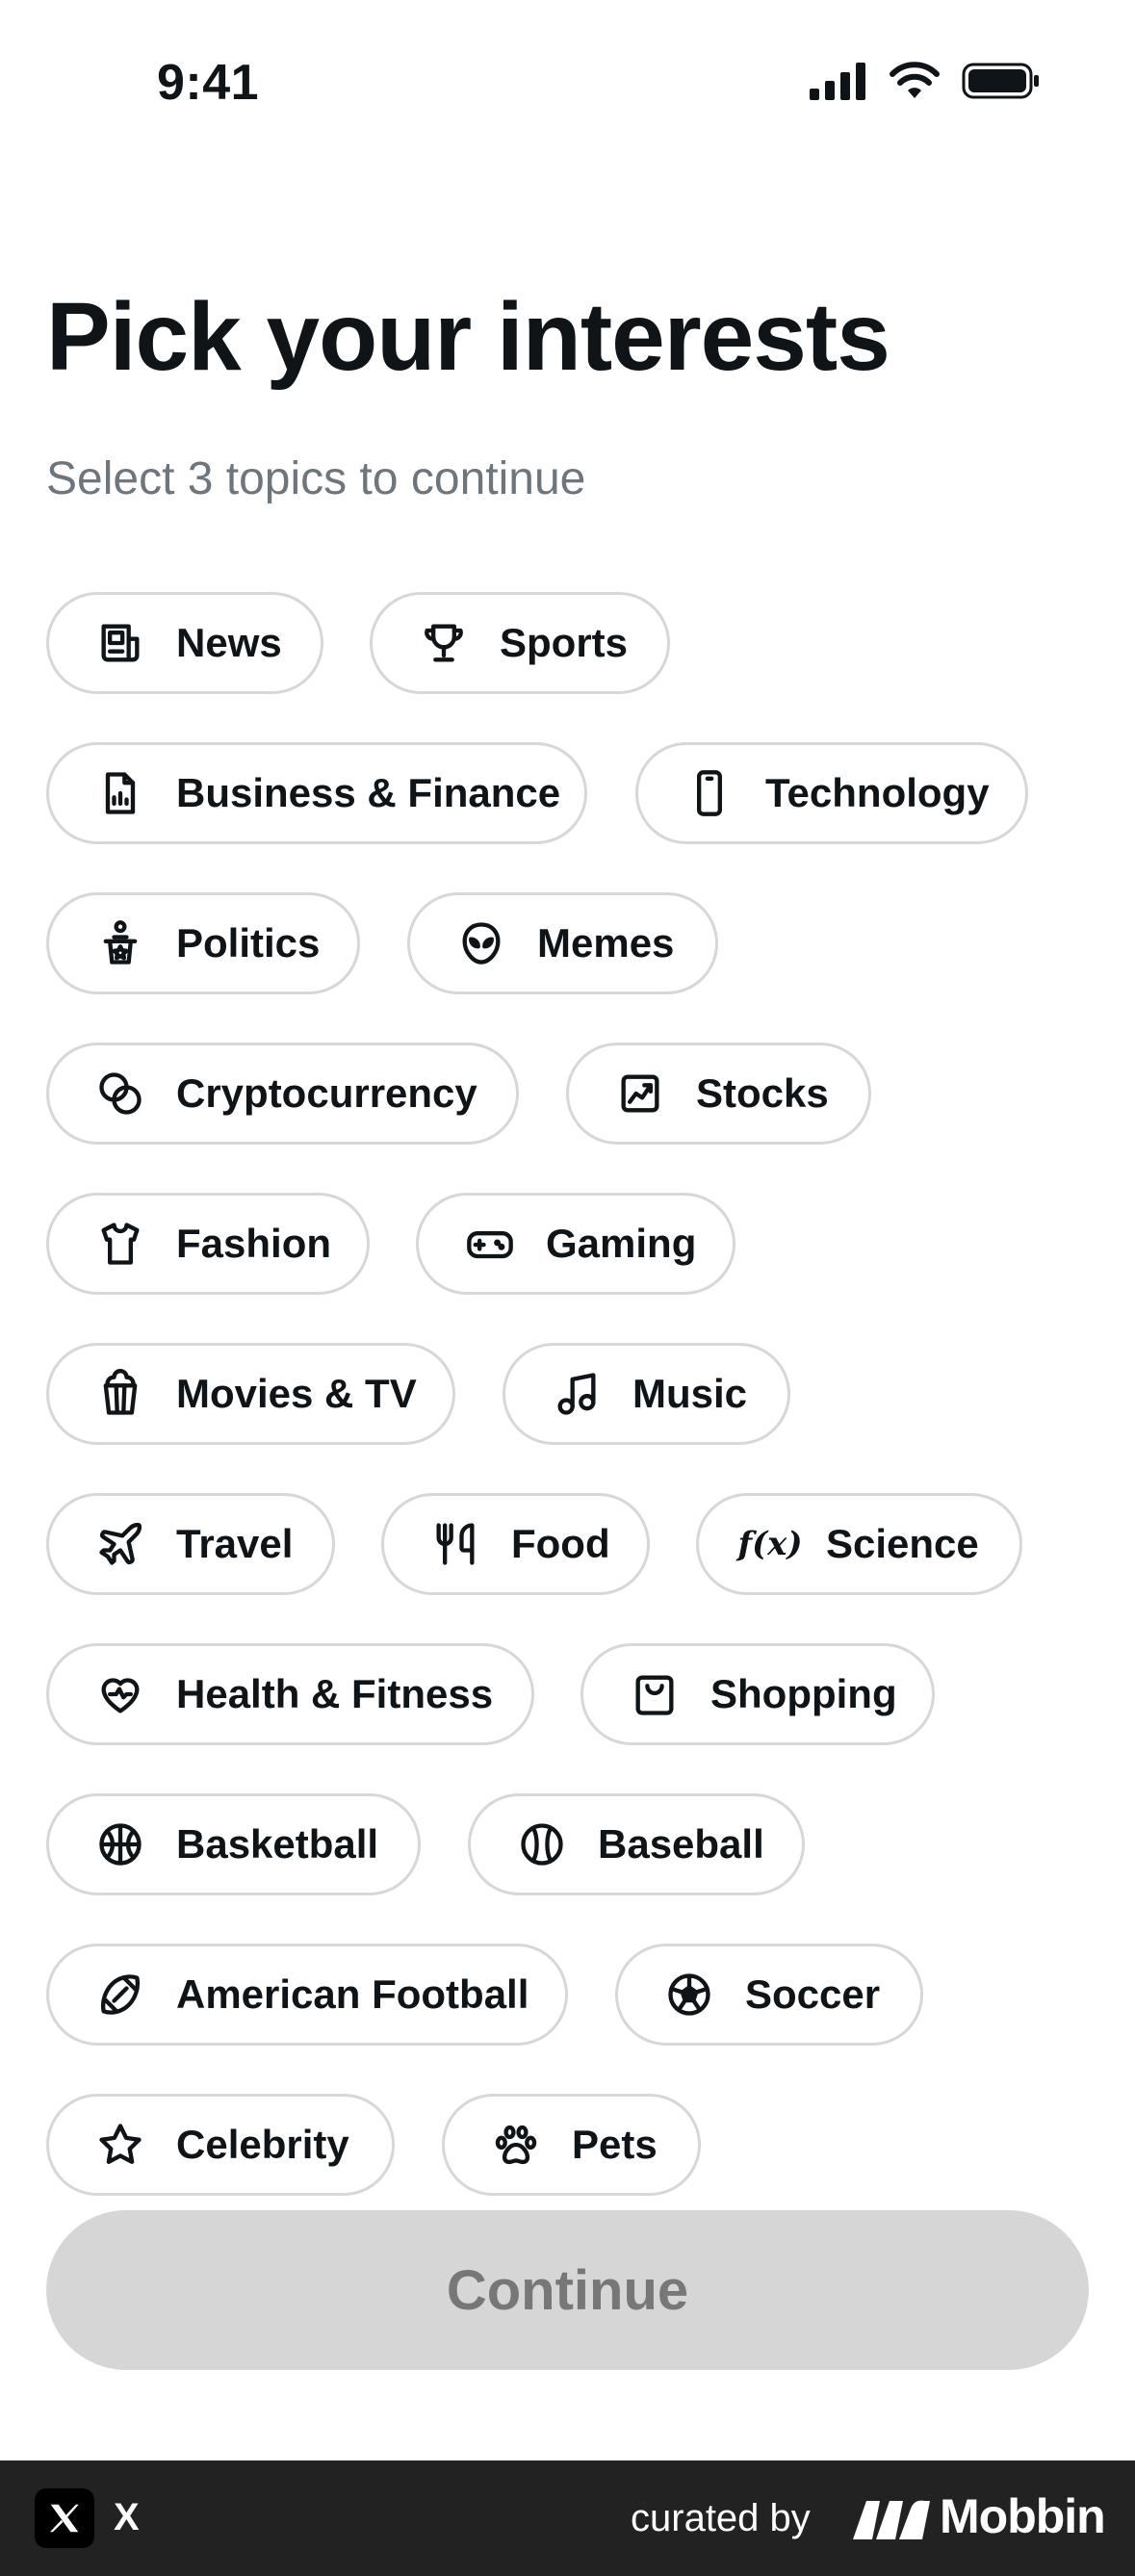 This screenshot has width=1135, height=2576. Describe the element at coordinates (838, 83) in the screenshot. I see `cellular-signal-icon` at that location.